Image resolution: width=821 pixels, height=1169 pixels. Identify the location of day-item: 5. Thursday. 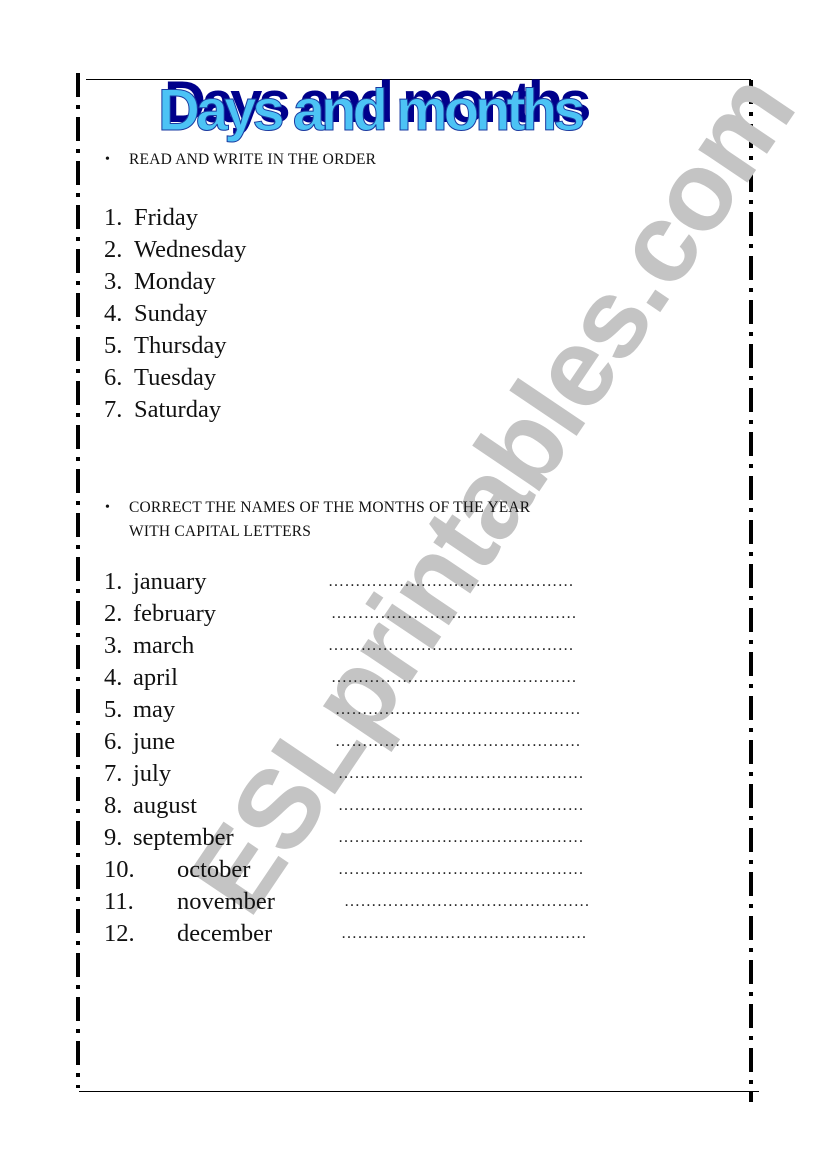
(175, 346).